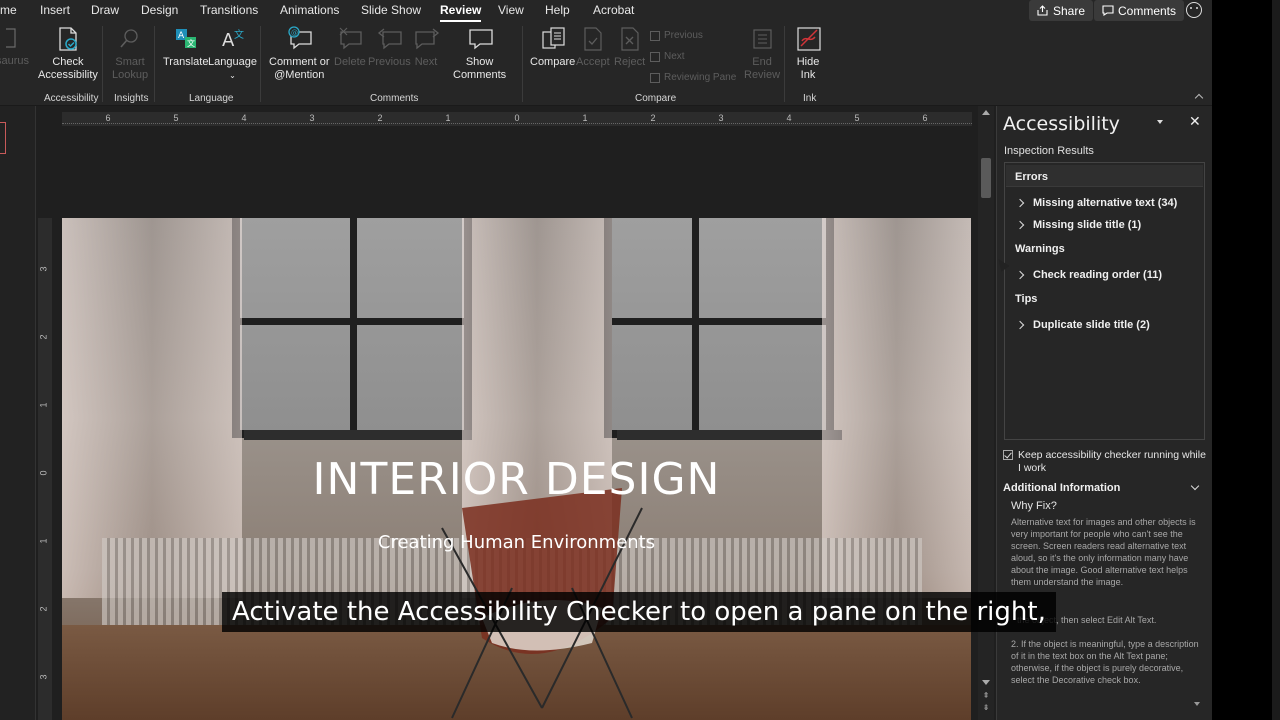 This screenshot has width=1280, height=720. Describe the element at coordinates (68, 54) in the screenshot. I see `check-accessibility-button: Check Accessibility` at that location.